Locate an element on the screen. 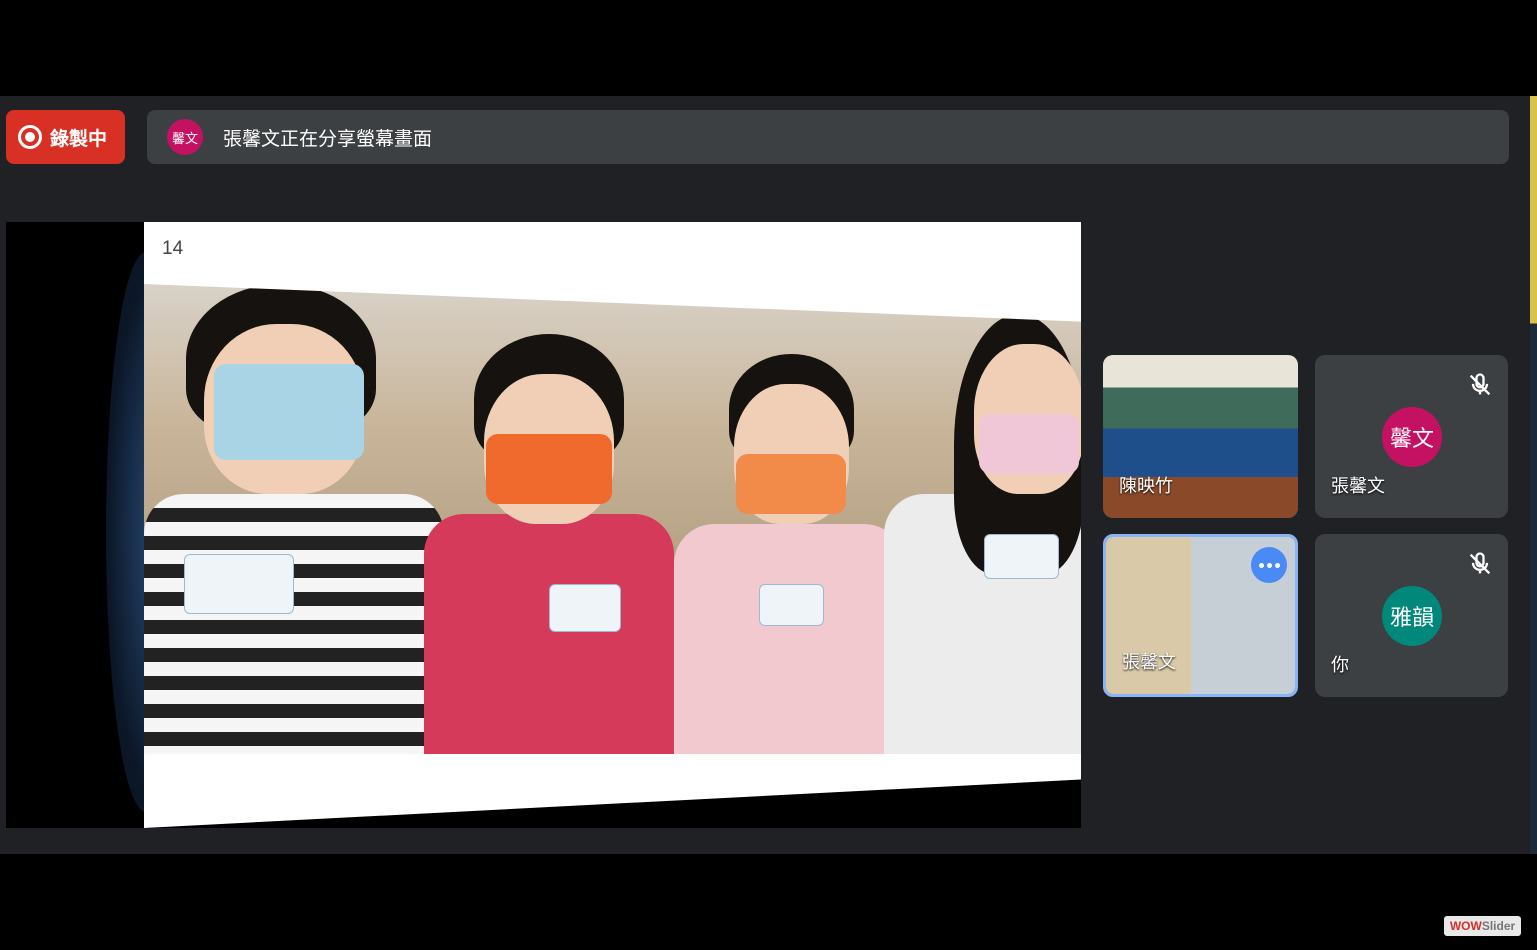  more-options-button is located at coordinates (1269, 565).